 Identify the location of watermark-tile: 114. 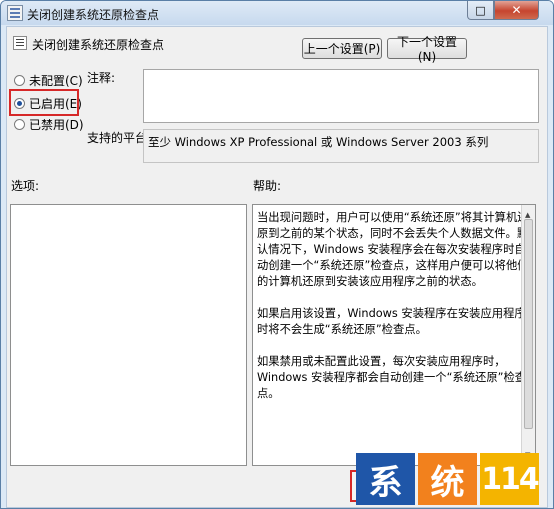
(510, 479).